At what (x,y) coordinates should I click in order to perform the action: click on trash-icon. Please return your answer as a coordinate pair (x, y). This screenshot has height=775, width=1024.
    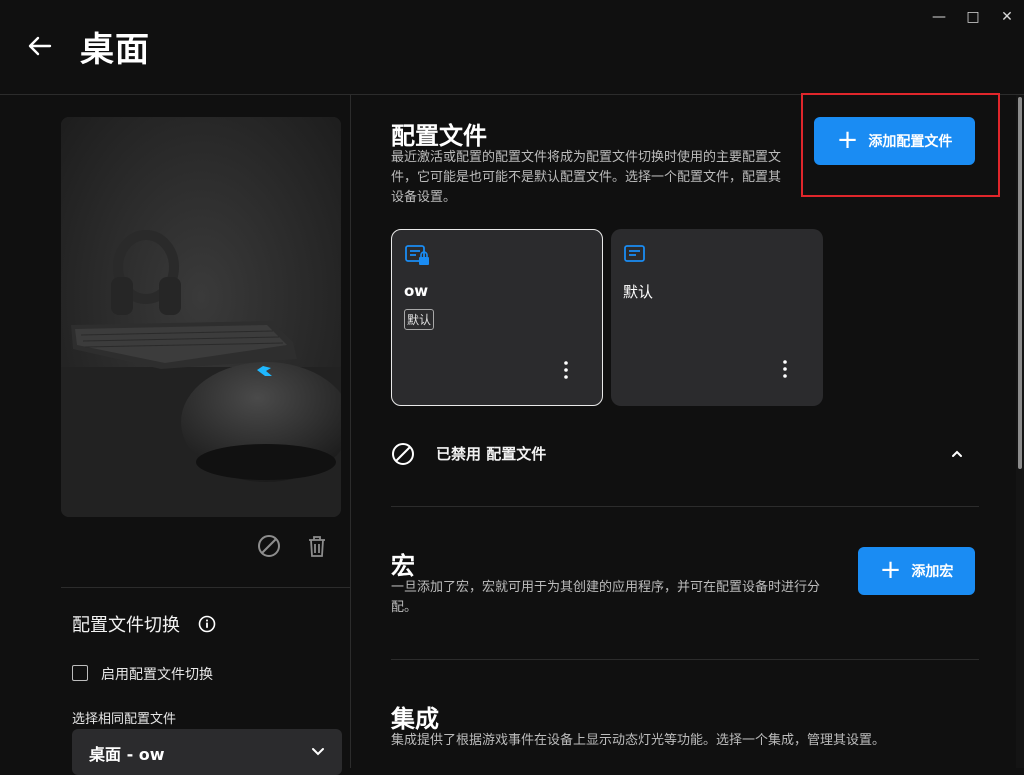
    Looking at the image, I should click on (317, 546).